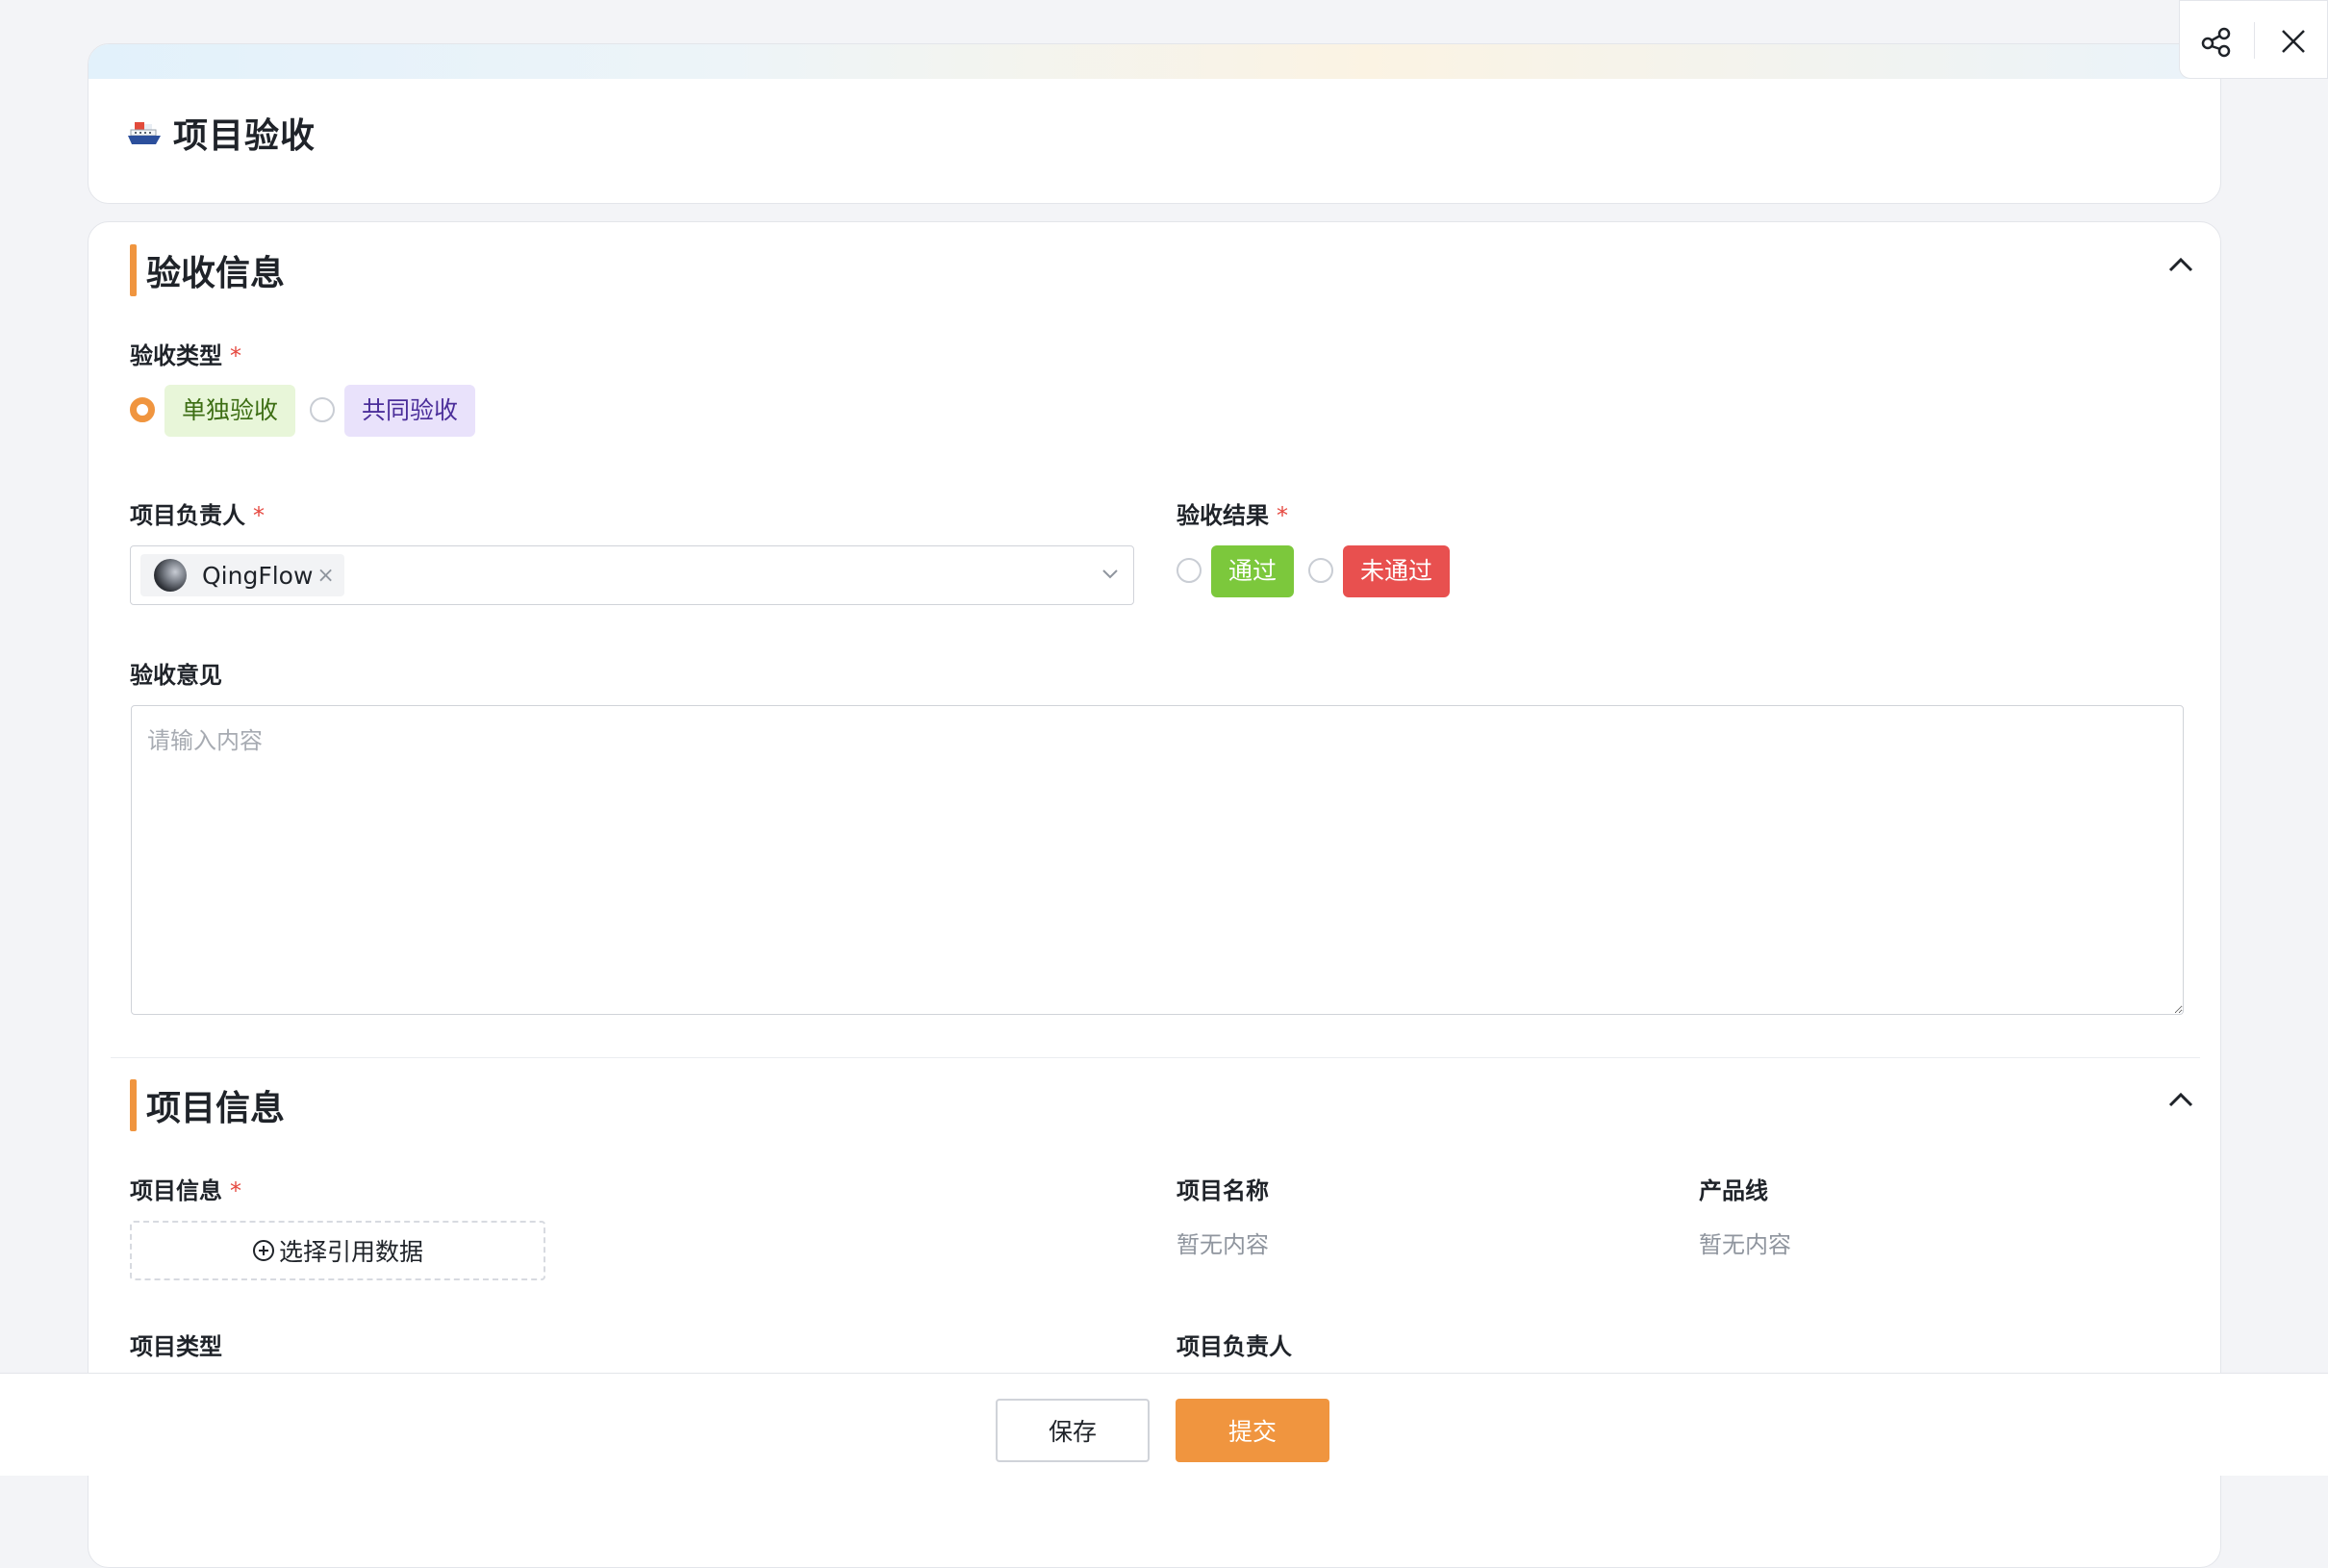 The height and width of the screenshot is (1568, 2328). What do you see at coordinates (1253, 571) in the screenshot?
I see `option-pass: 通过` at bounding box center [1253, 571].